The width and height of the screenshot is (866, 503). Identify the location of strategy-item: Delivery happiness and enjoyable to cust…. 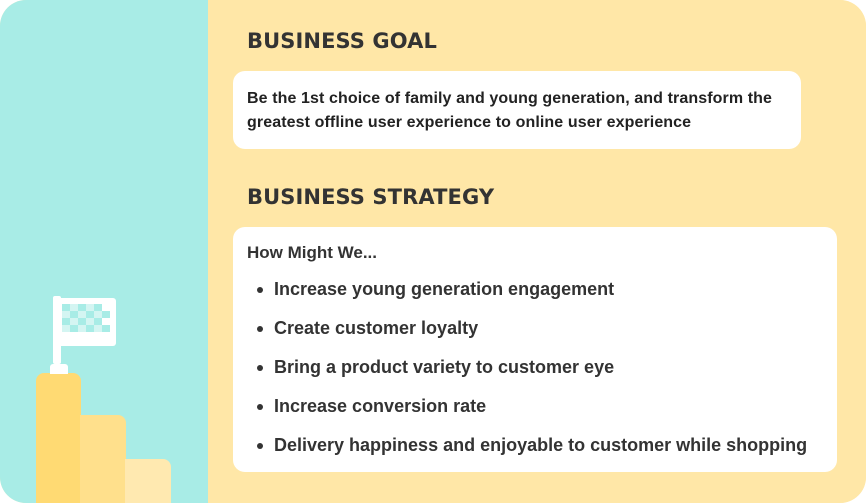
(535, 452).